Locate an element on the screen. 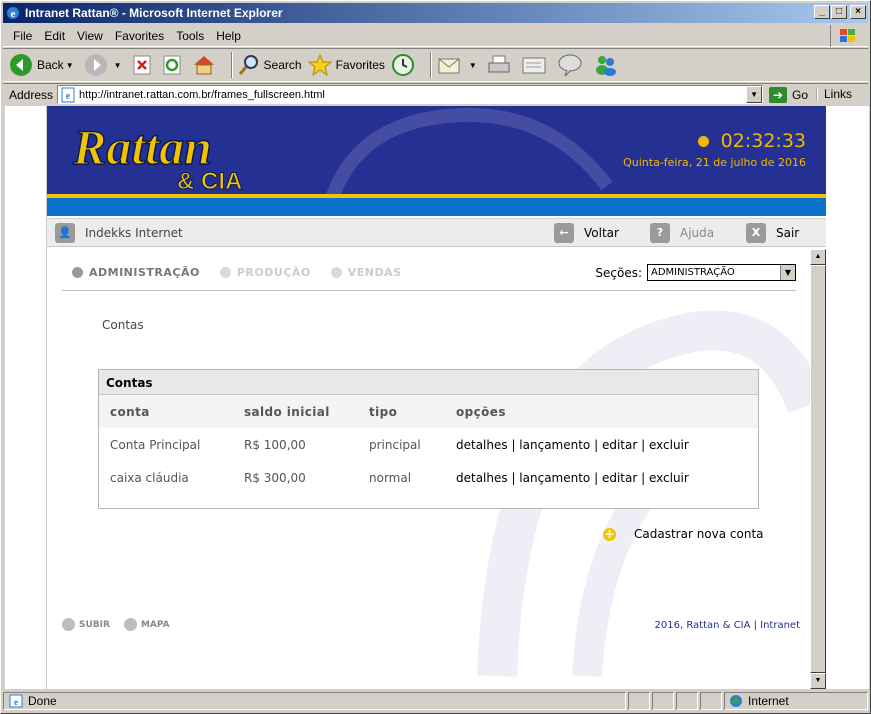  back-link: ← Voltar is located at coordinates (586, 233).